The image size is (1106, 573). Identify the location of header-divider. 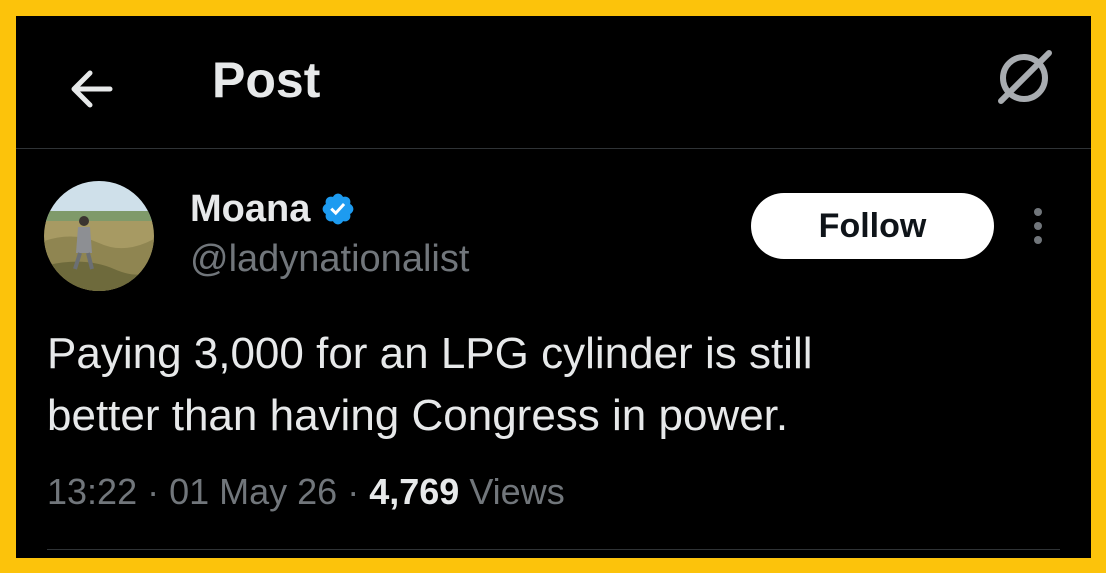
(553, 148).